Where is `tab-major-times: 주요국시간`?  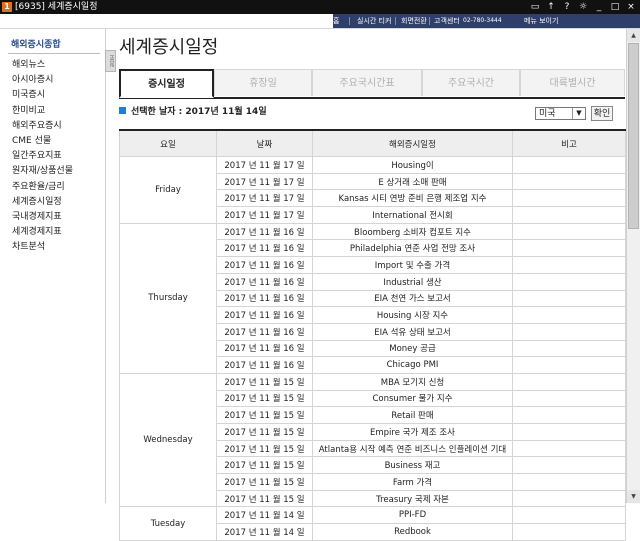
tab-major-times: 주요국시간 is located at coordinates (471, 82).